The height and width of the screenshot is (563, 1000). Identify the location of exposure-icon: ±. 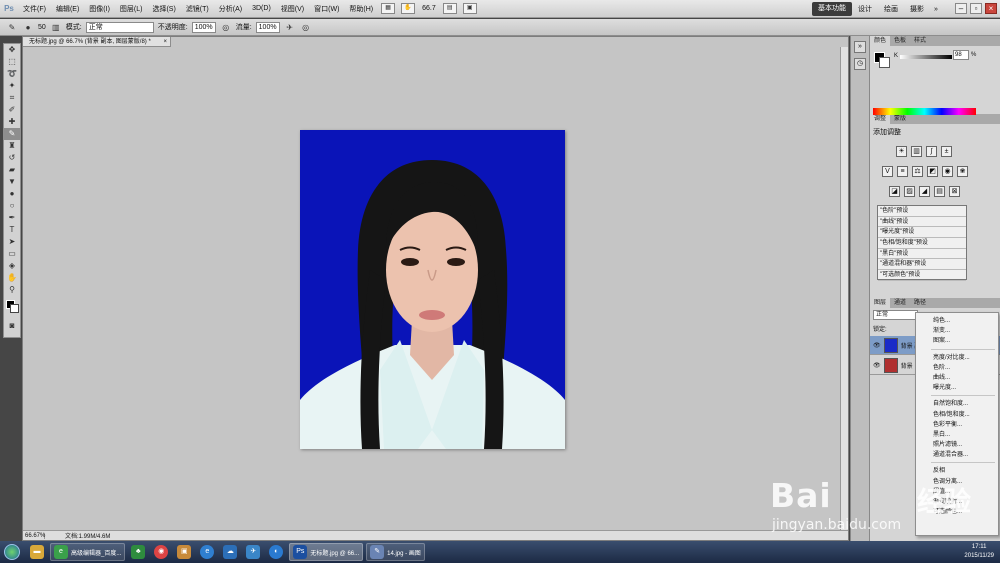
(946, 151).